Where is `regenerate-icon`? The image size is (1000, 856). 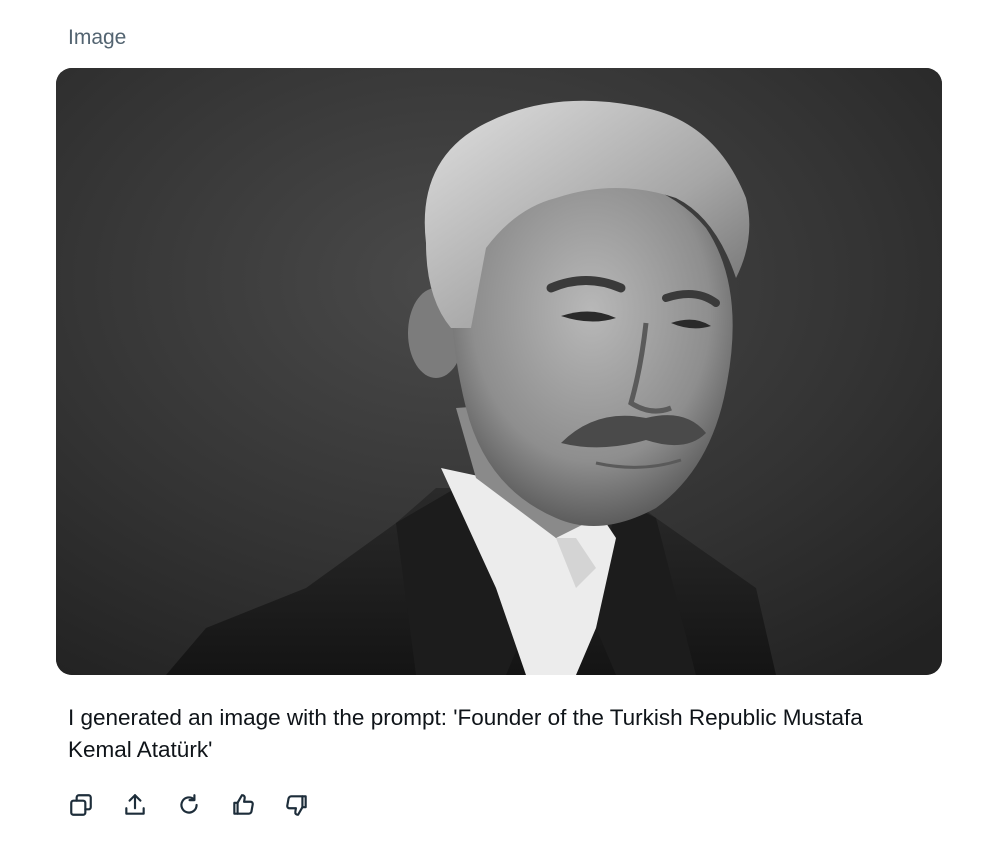
regenerate-icon is located at coordinates (189, 804).